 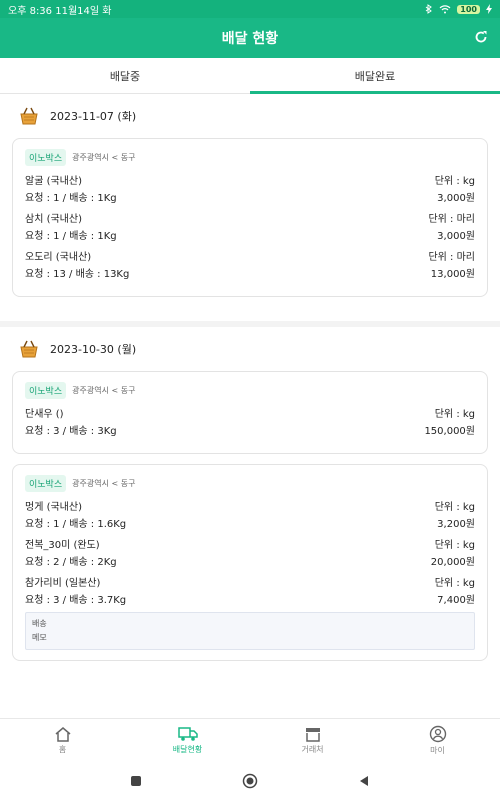 What do you see at coordinates (468, 9) in the screenshot?
I see `battery-level: 100` at bounding box center [468, 9].